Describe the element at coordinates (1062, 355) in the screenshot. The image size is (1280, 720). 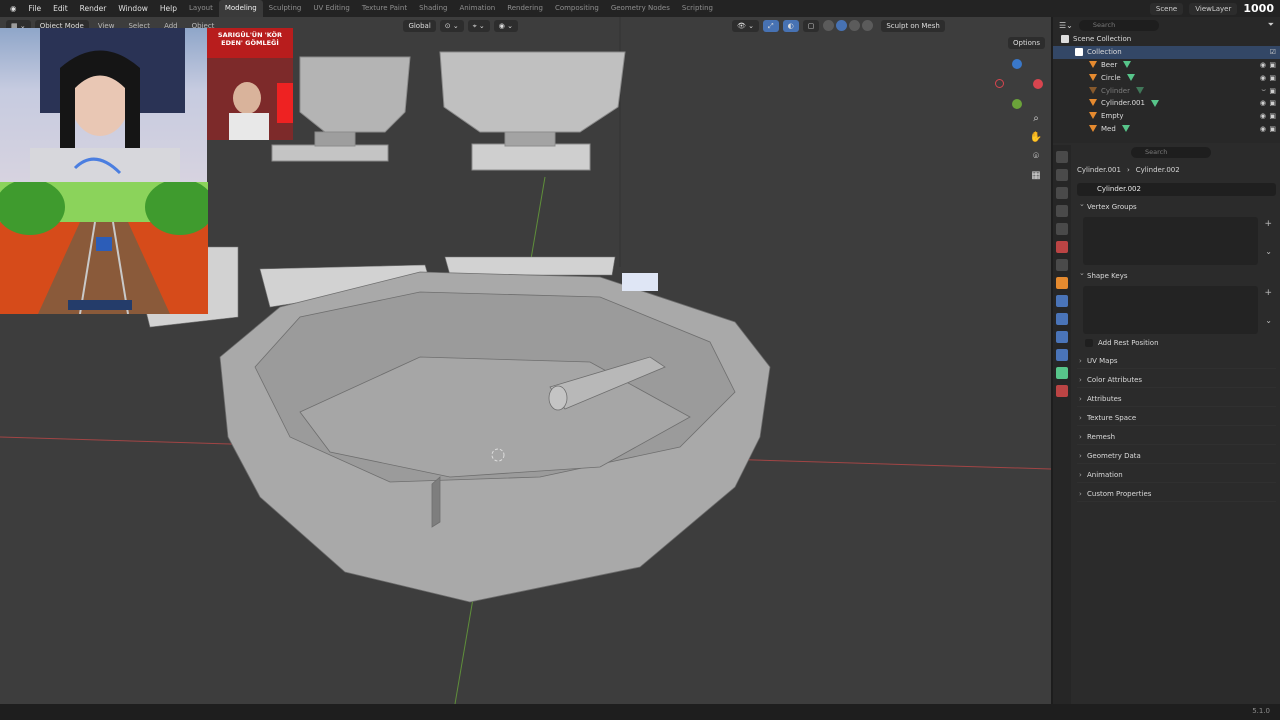
I see `constraints-tab-icon` at that location.